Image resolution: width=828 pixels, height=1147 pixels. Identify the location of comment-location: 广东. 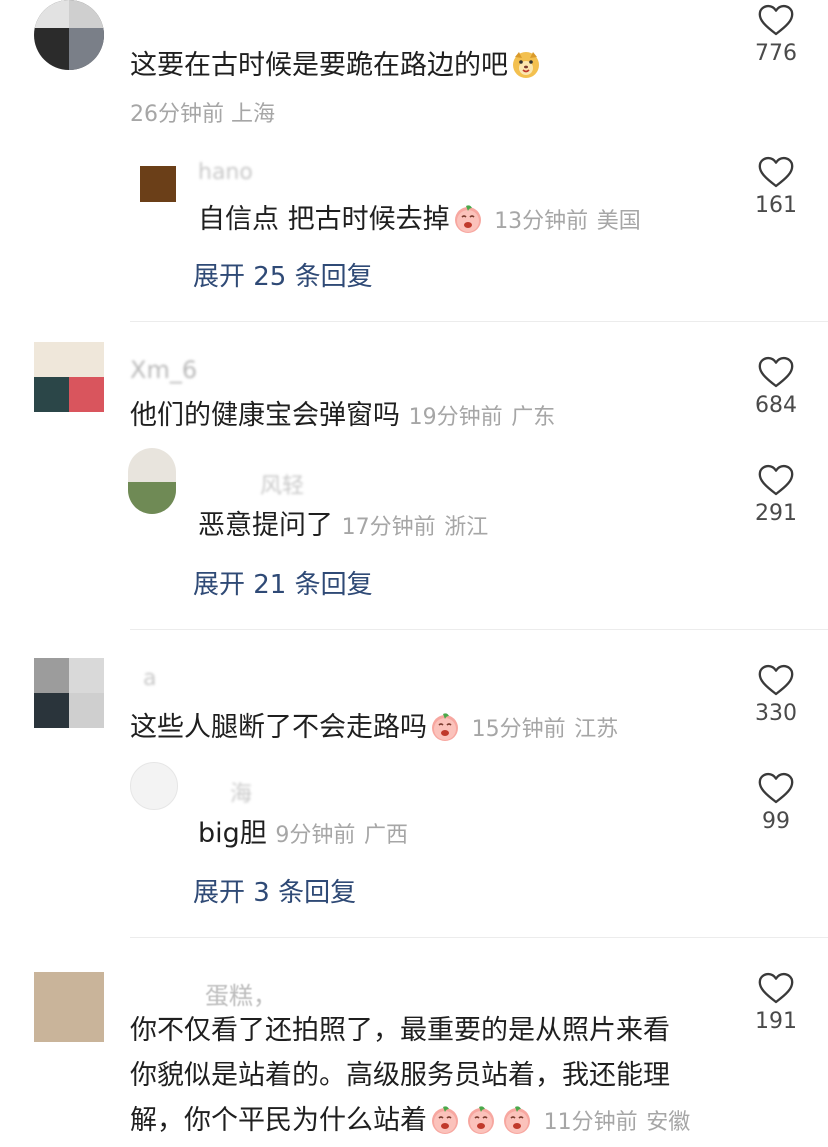
(533, 417).